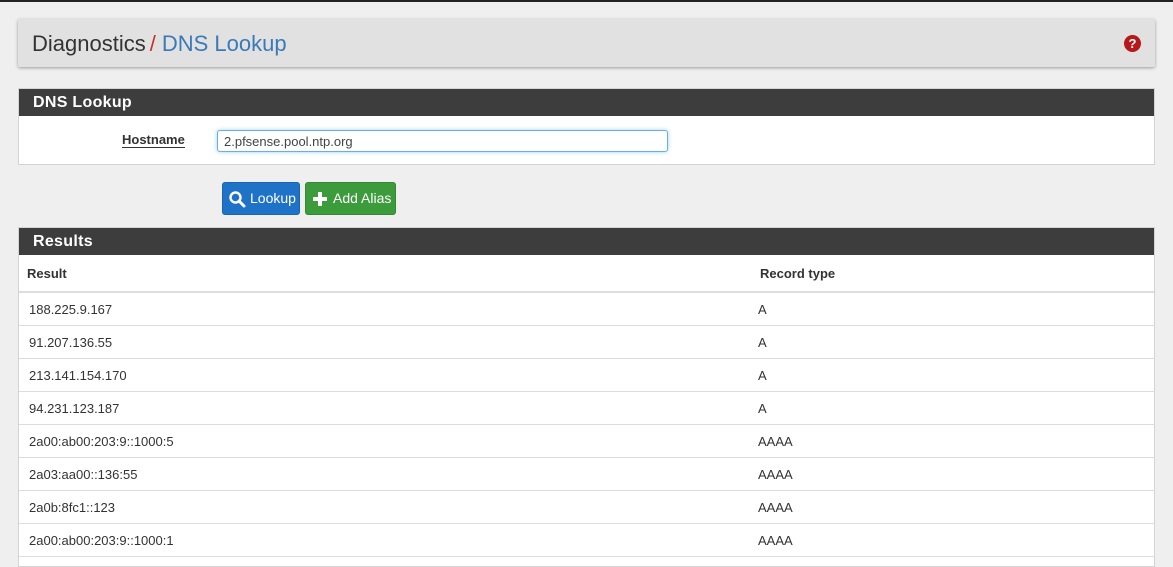 The height and width of the screenshot is (567, 1173). Describe the element at coordinates (224, 43) in the screenshot. I see `breadcrumb-current: DNS Lookup` at that location.